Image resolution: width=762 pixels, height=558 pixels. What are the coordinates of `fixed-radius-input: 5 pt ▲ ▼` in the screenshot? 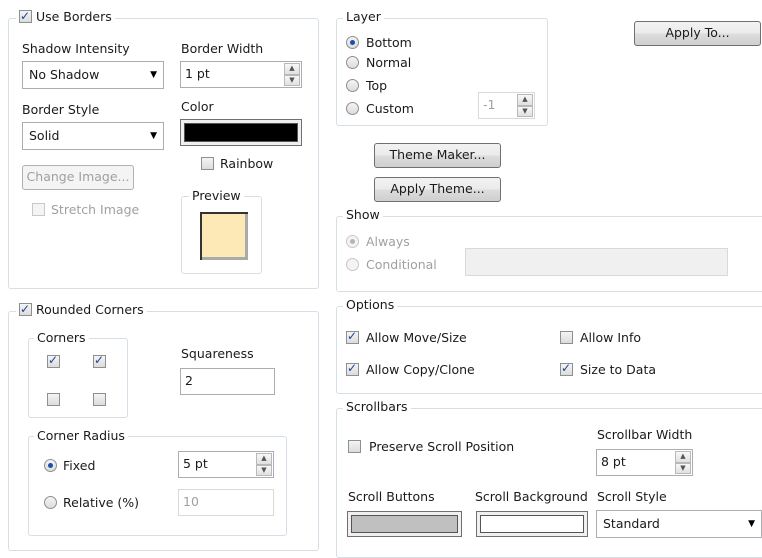 It's located at (226, 464).